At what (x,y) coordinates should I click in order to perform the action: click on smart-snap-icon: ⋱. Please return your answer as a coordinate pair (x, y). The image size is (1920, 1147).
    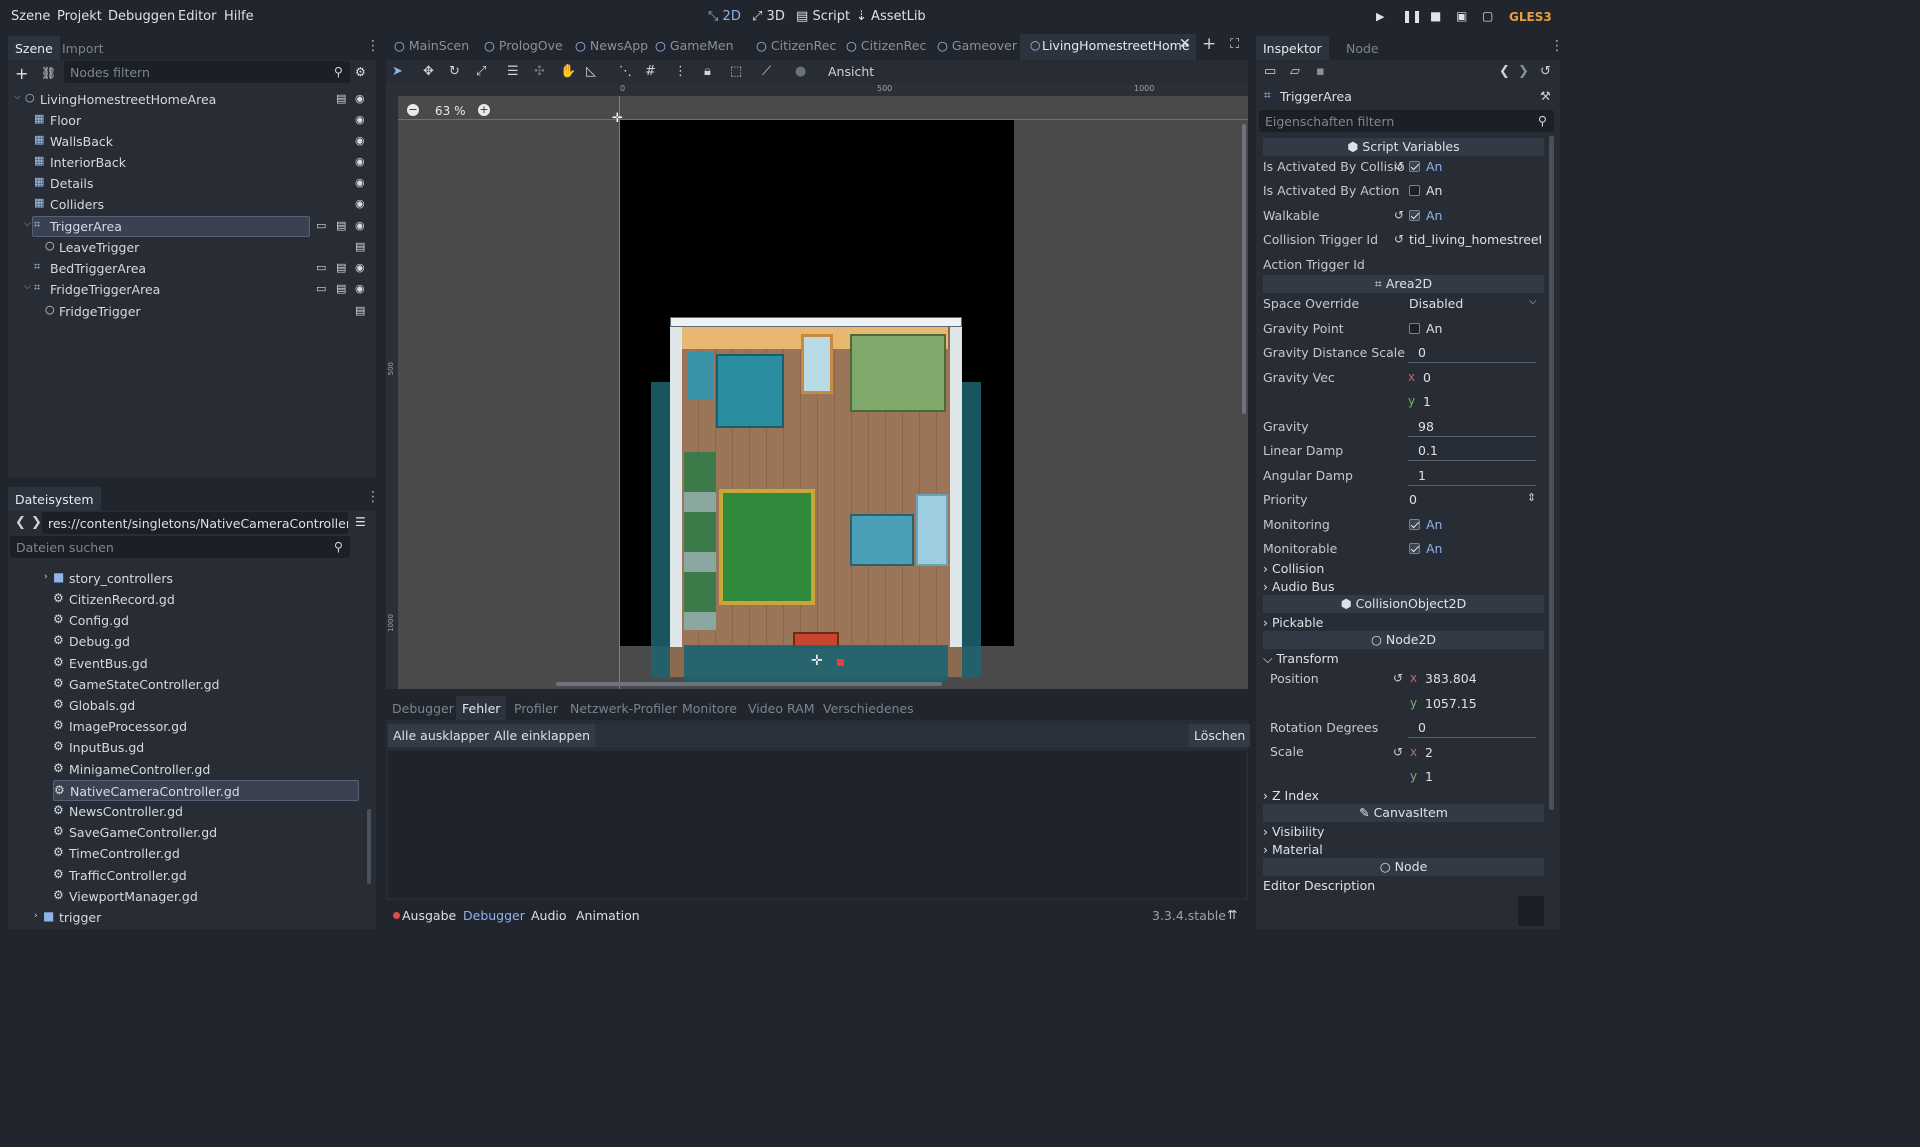
    Looking at the image, I should click on (625, 71).